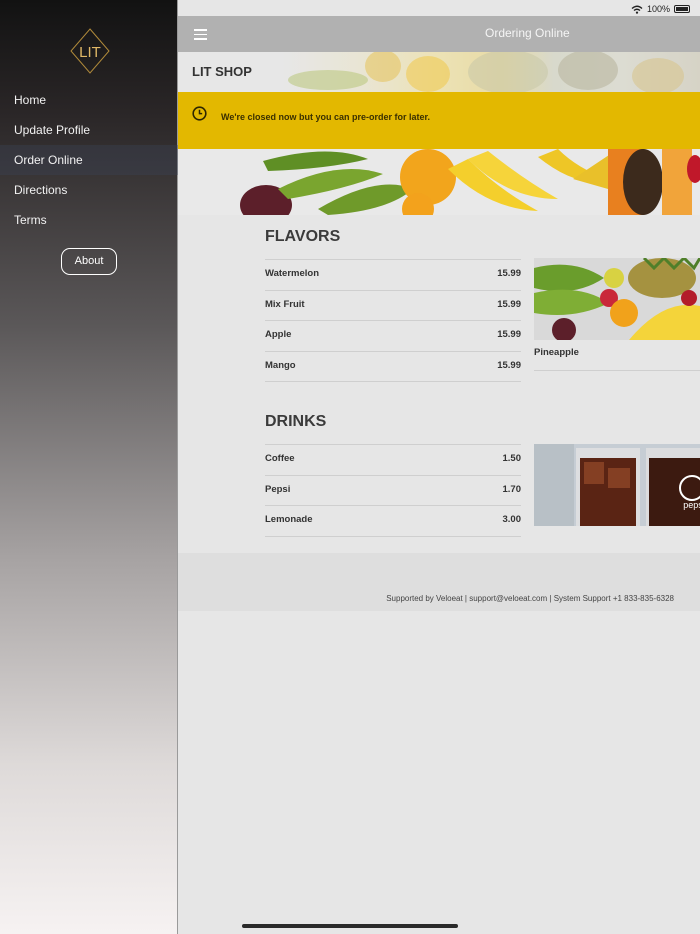 The image size is (700, 934). I want to click on lit-logo: LIT, so click(90, 51).